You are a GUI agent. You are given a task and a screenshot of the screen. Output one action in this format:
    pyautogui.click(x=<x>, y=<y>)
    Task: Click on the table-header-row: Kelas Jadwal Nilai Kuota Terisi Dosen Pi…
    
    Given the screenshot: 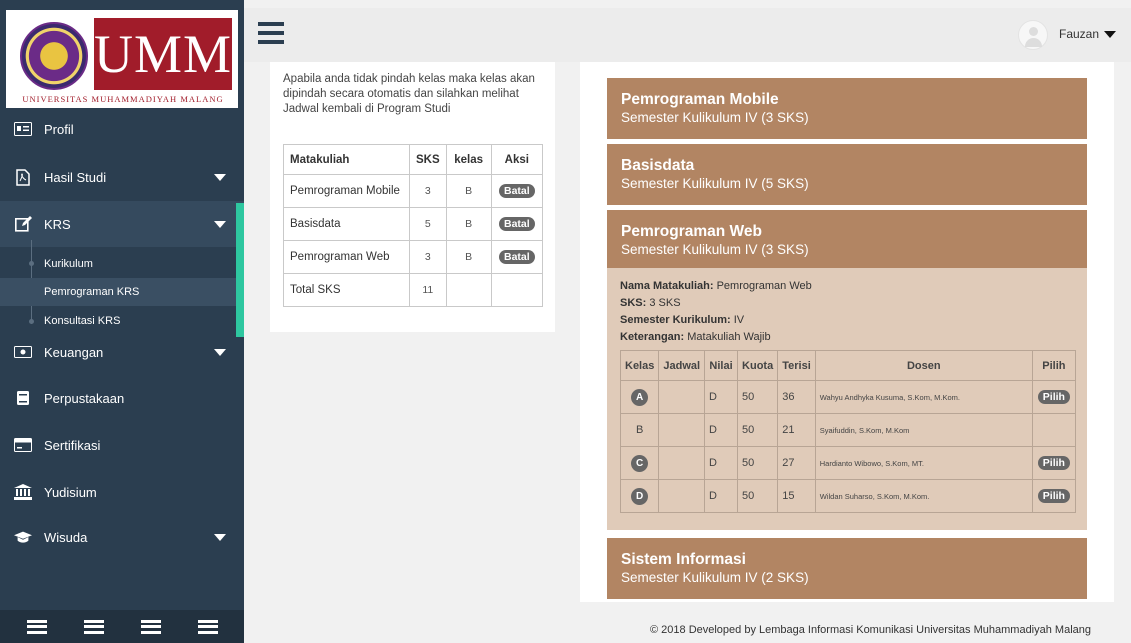 What is the action you would take?
    pyautogui.click(x=848, y=365)
    